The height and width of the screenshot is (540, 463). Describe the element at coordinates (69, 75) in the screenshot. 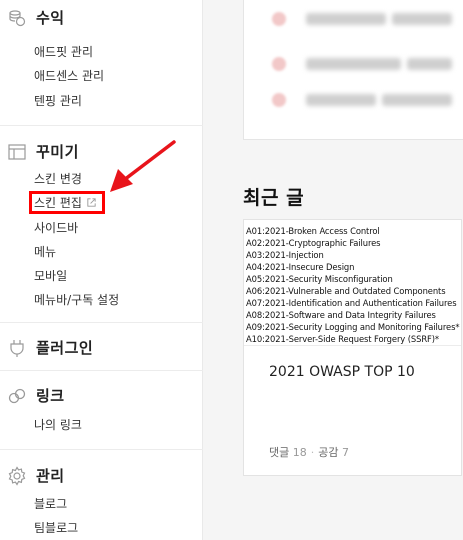

I see `sidebar-item-adsense: 애드센스 관리` at that location.